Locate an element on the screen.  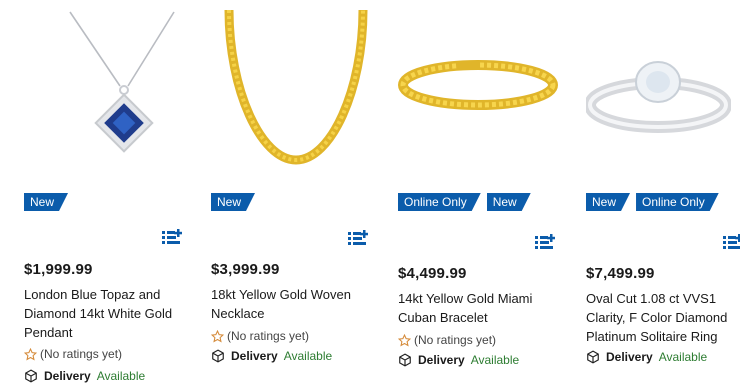
product-image-ring is located at coordinates (659, 100).